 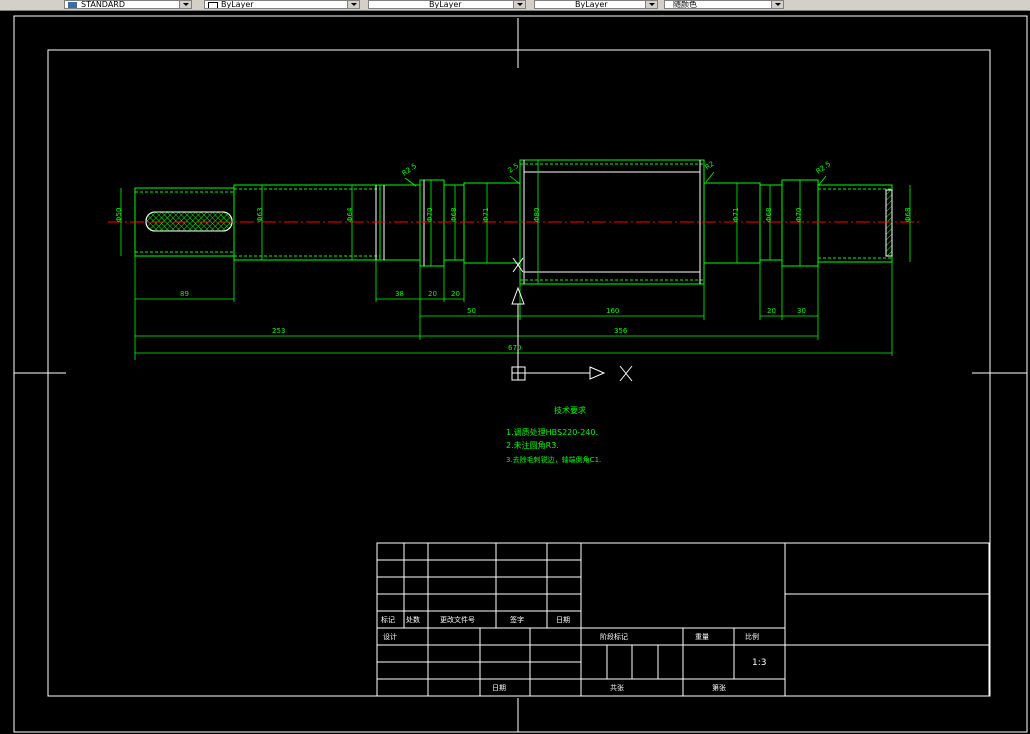 I want to click on dim-89: 89, so click(x=184, y=294).